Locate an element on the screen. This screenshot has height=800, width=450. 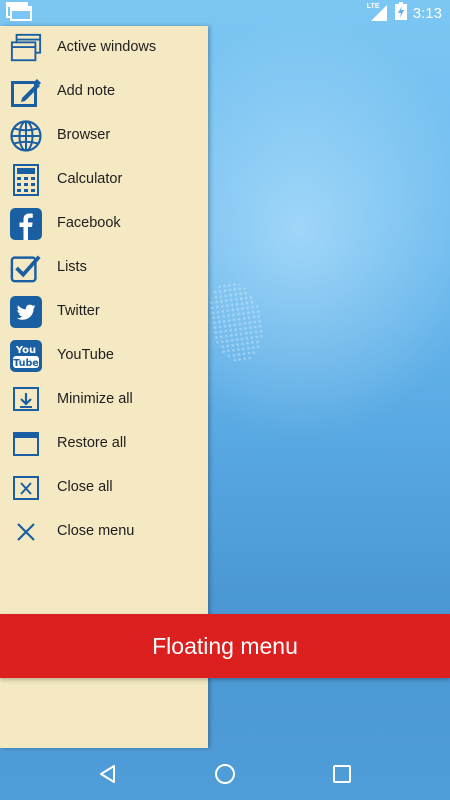
battery-icon is located at coordinates (400, 13).